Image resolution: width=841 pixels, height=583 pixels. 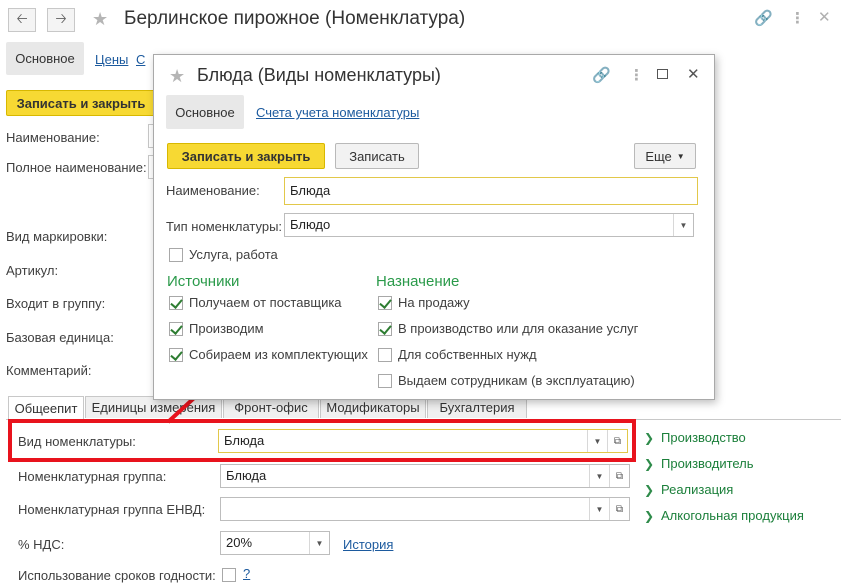 I want to click on page-title: Берлинское пирожное (Номенклатура), so click(x=295, y=18).